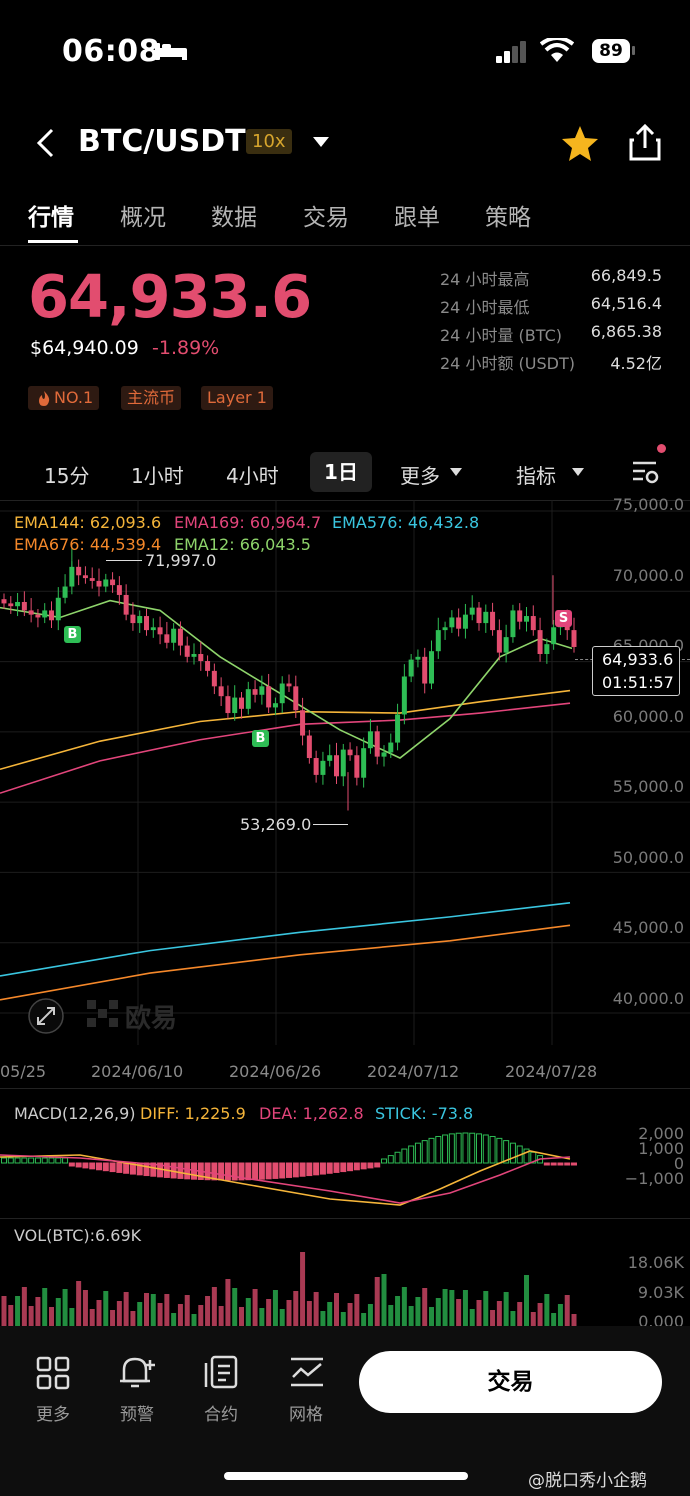  I want to click on timeframe-1h: 1小时, so click(157, 474).